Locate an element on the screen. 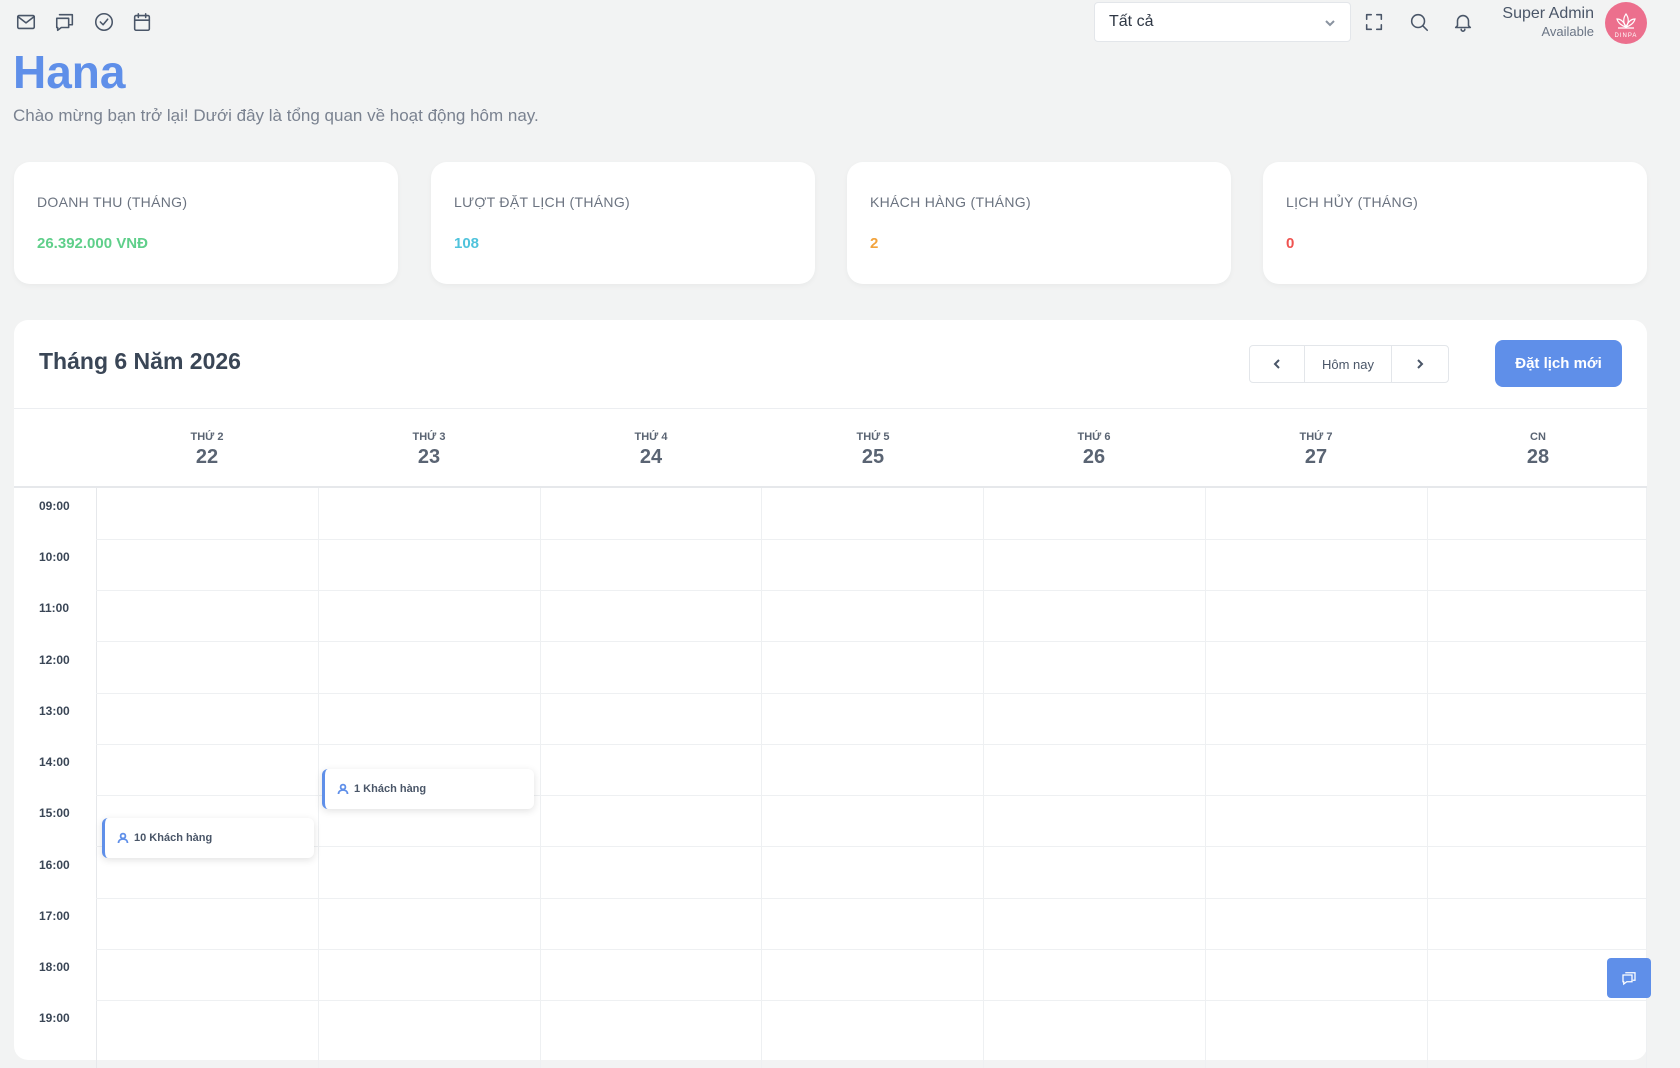  time-label: 17:00 is located at coordinates (54, 916).